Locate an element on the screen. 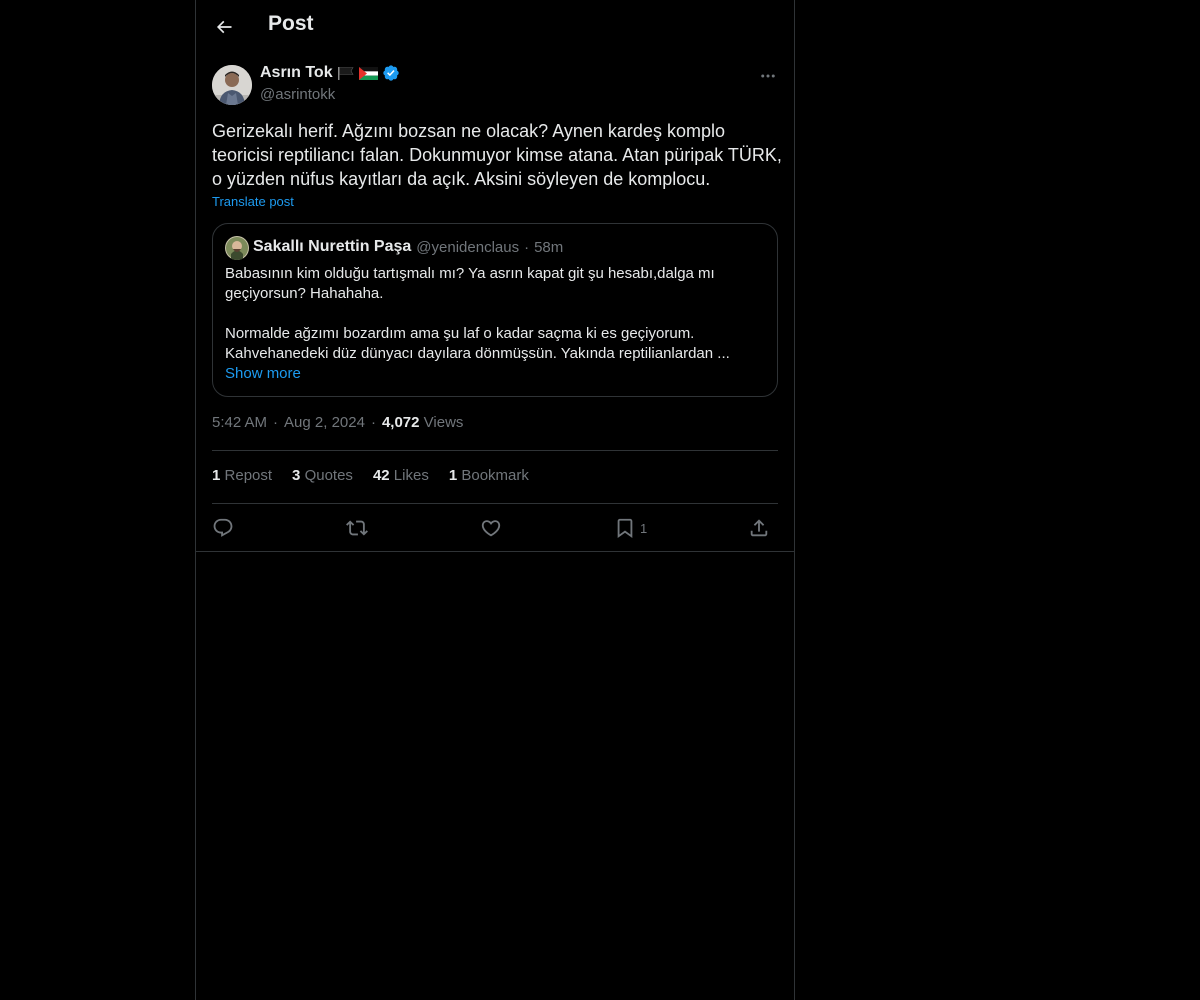  bookmarks-label: Bookmark is located at coordinates (495, 475).